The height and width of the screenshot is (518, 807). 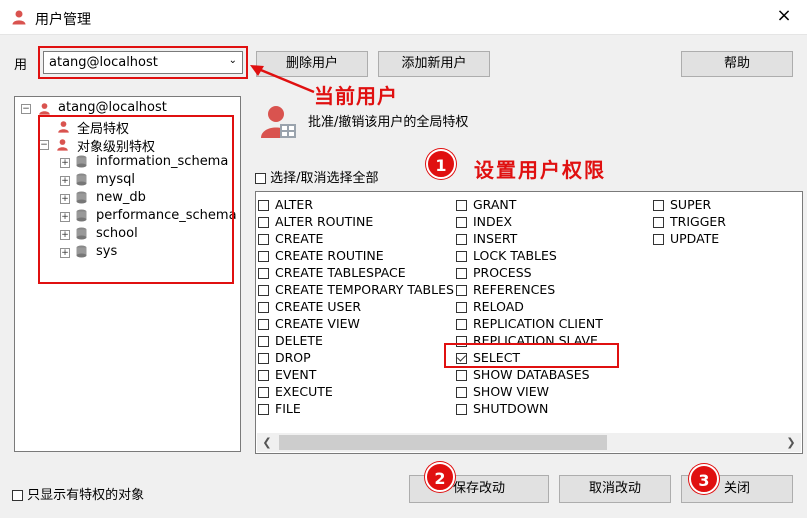 What do you see at coordinates (737, 64) in the screenshot?
I see `help-button: 帮助` at bounding box center [737, 64].